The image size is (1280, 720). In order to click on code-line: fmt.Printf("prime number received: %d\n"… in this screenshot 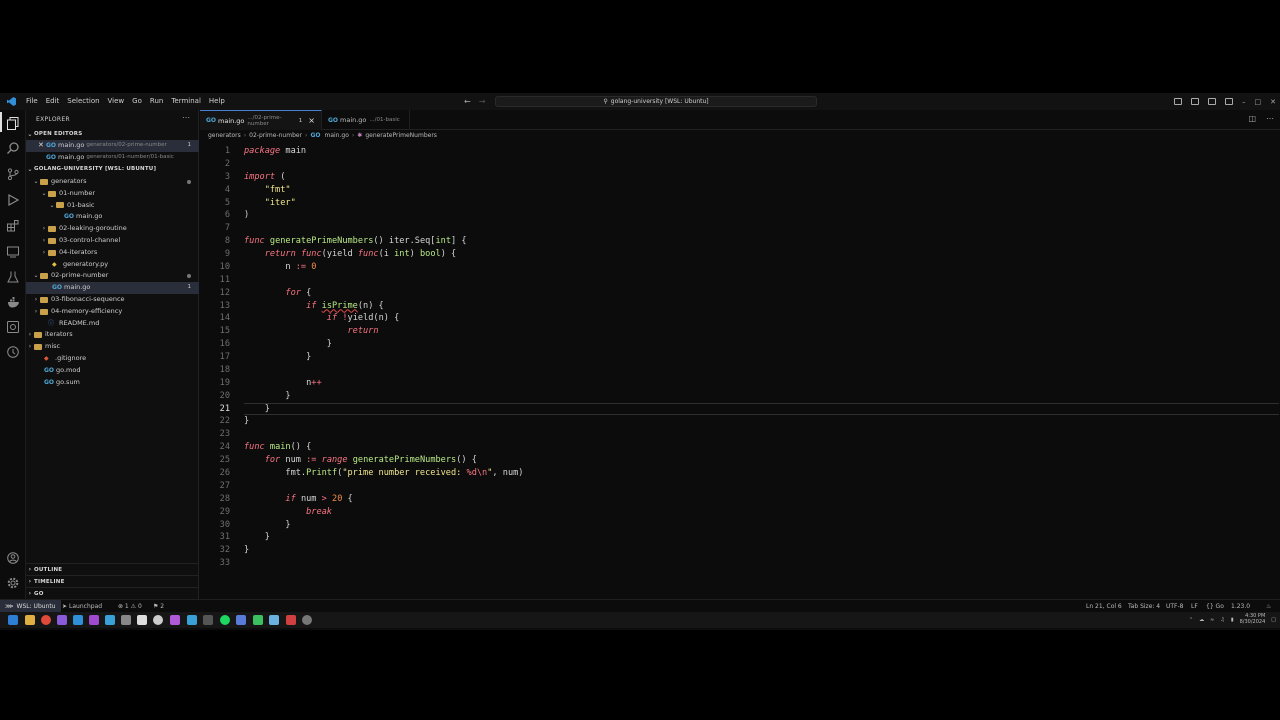, I will do `click(383, 473)`.